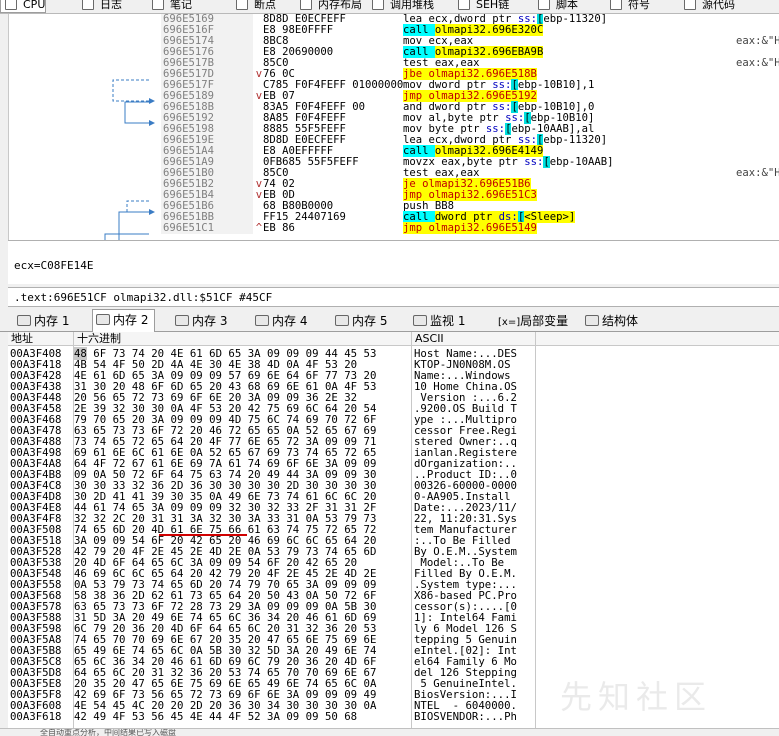  I want to click on dump-tab-6: [x=]局部变量, so click(532, 321).